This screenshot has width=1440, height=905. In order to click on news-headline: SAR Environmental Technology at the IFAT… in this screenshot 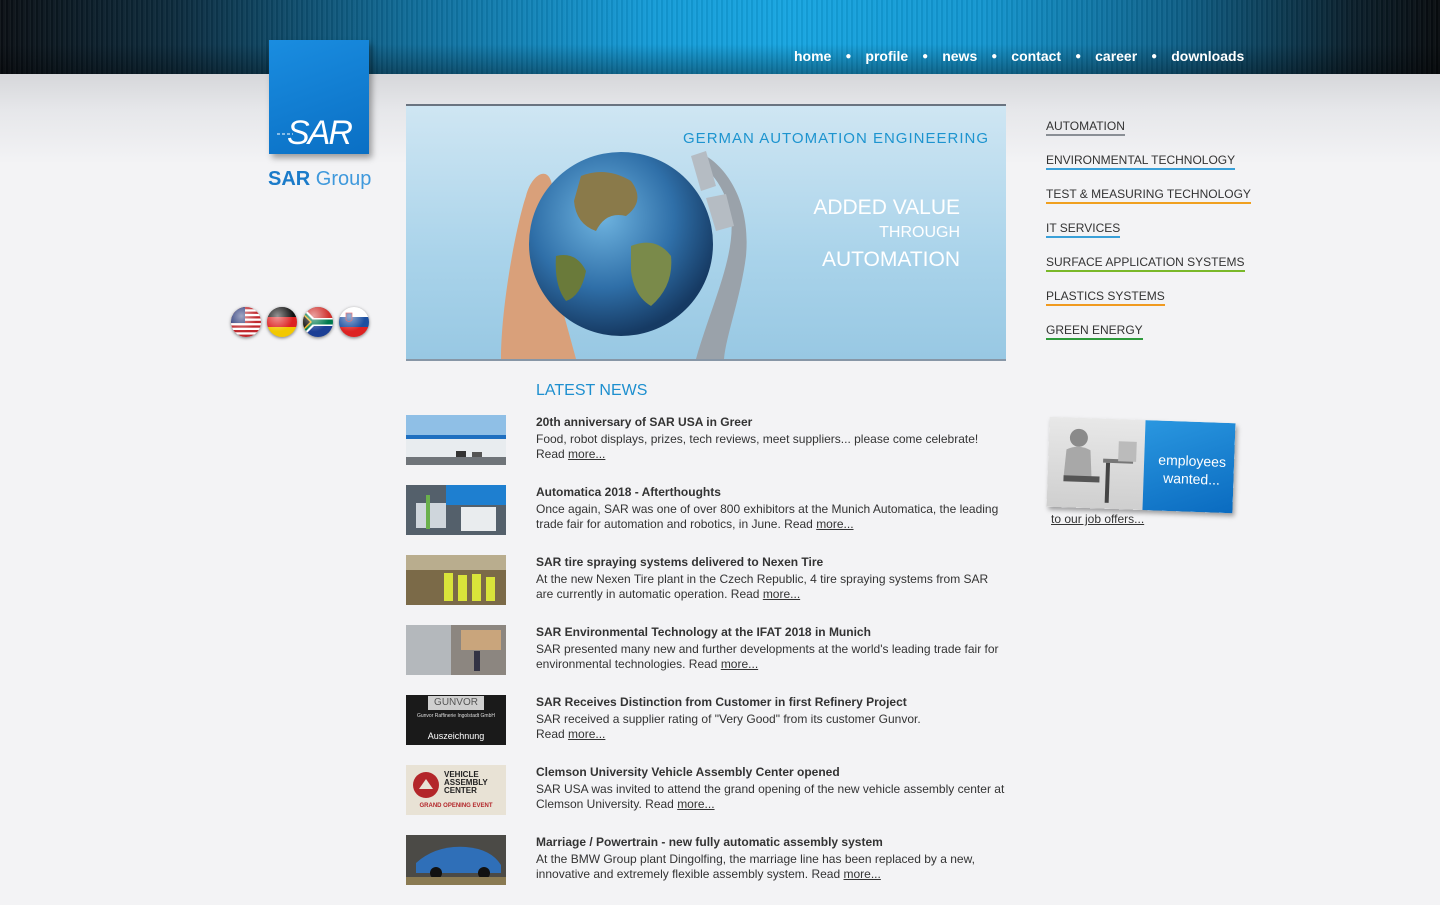, I will do `click(771, 632)`.